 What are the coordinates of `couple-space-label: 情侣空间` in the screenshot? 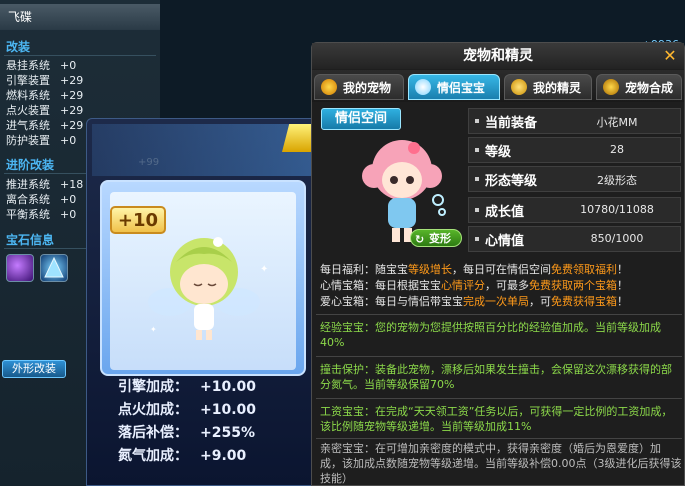 It's located at (361, 119).